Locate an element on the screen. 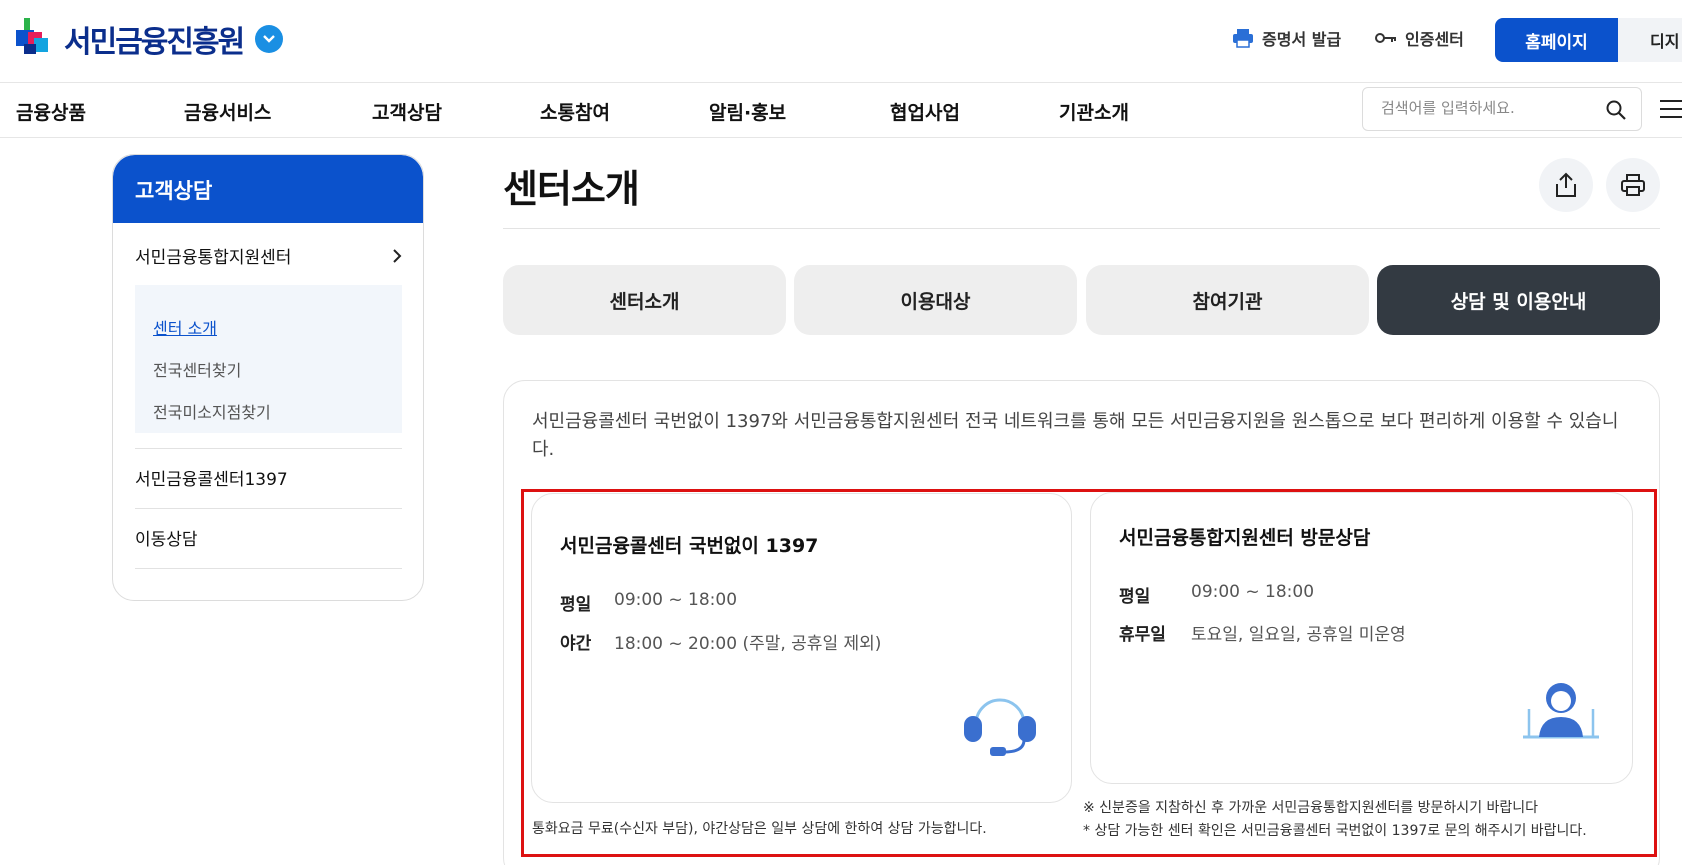  tab-eligibility: 이용대상 is located at coordinates (935, 300).